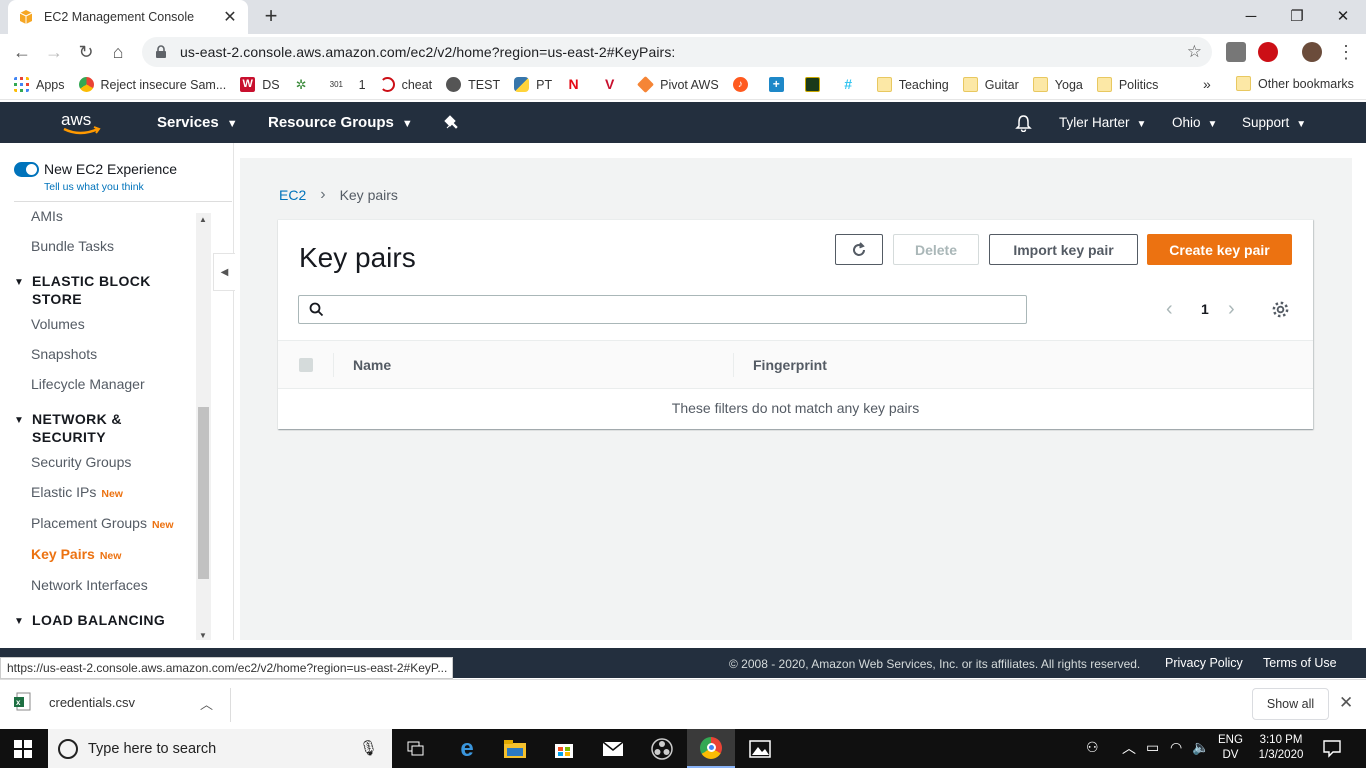 Image resolution: width=1366 pixels, height=768 pixels. I want to click on sidebar-item-elastic-ips: Elastic IPs New, so click(77, 492).